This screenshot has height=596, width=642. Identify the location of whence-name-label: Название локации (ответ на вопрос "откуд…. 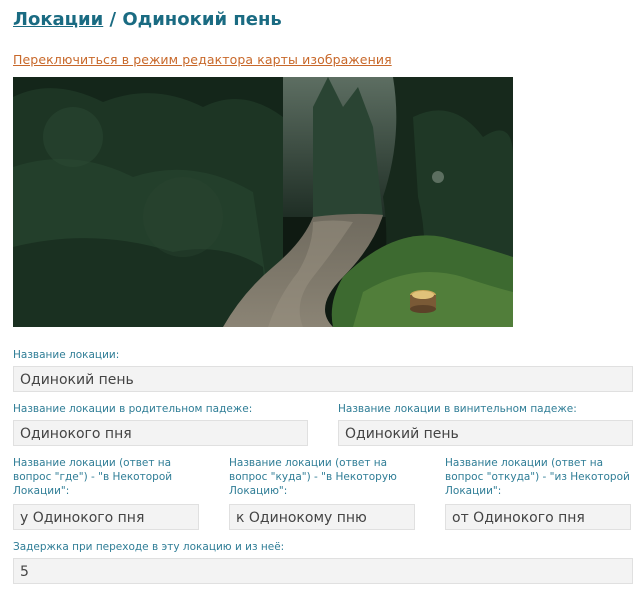
(537, 477).